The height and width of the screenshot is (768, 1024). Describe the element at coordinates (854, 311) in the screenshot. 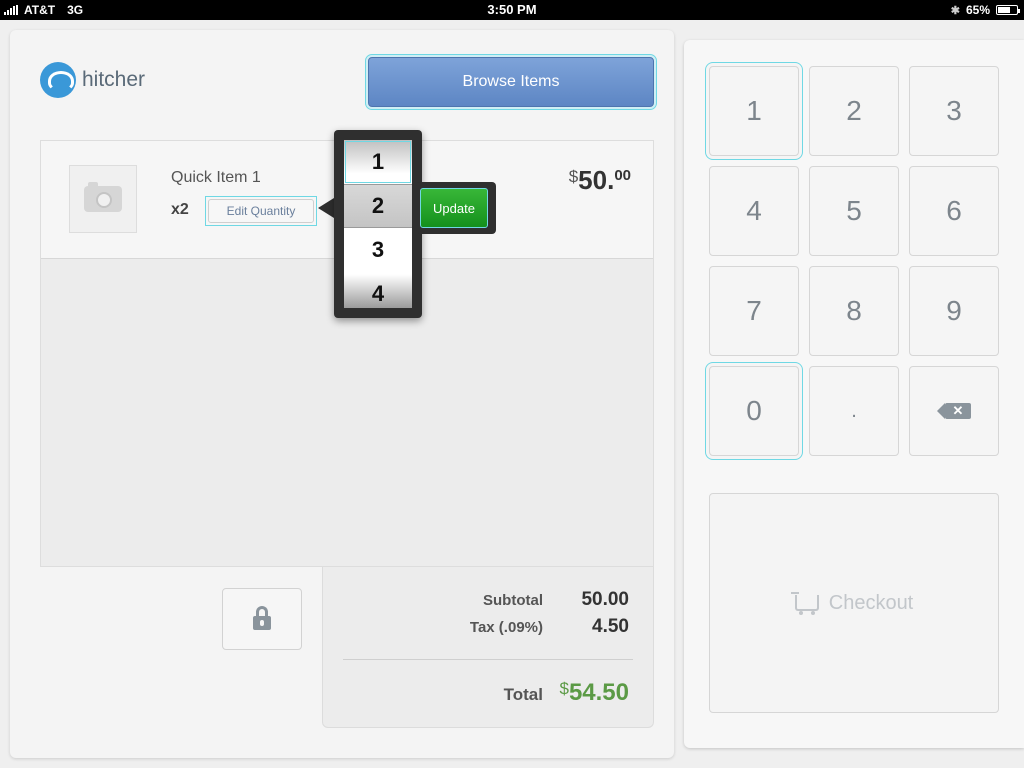

I see `key-8: 8` at that location.